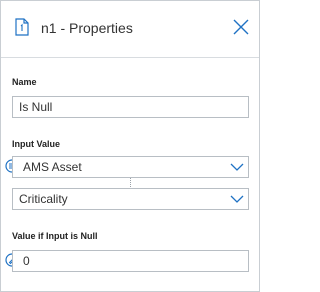 The width and height of the screenshot is (320, 292). What do you see at coordinates (36, 107) in the screenshot?
I see `name-value: Is Null` at bounding box center [36, 107].